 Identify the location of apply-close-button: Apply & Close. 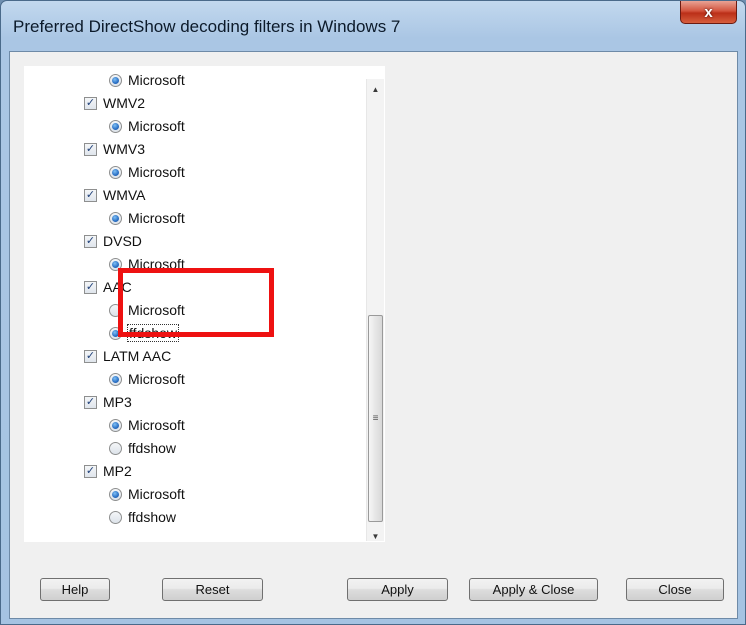
(533, 589).